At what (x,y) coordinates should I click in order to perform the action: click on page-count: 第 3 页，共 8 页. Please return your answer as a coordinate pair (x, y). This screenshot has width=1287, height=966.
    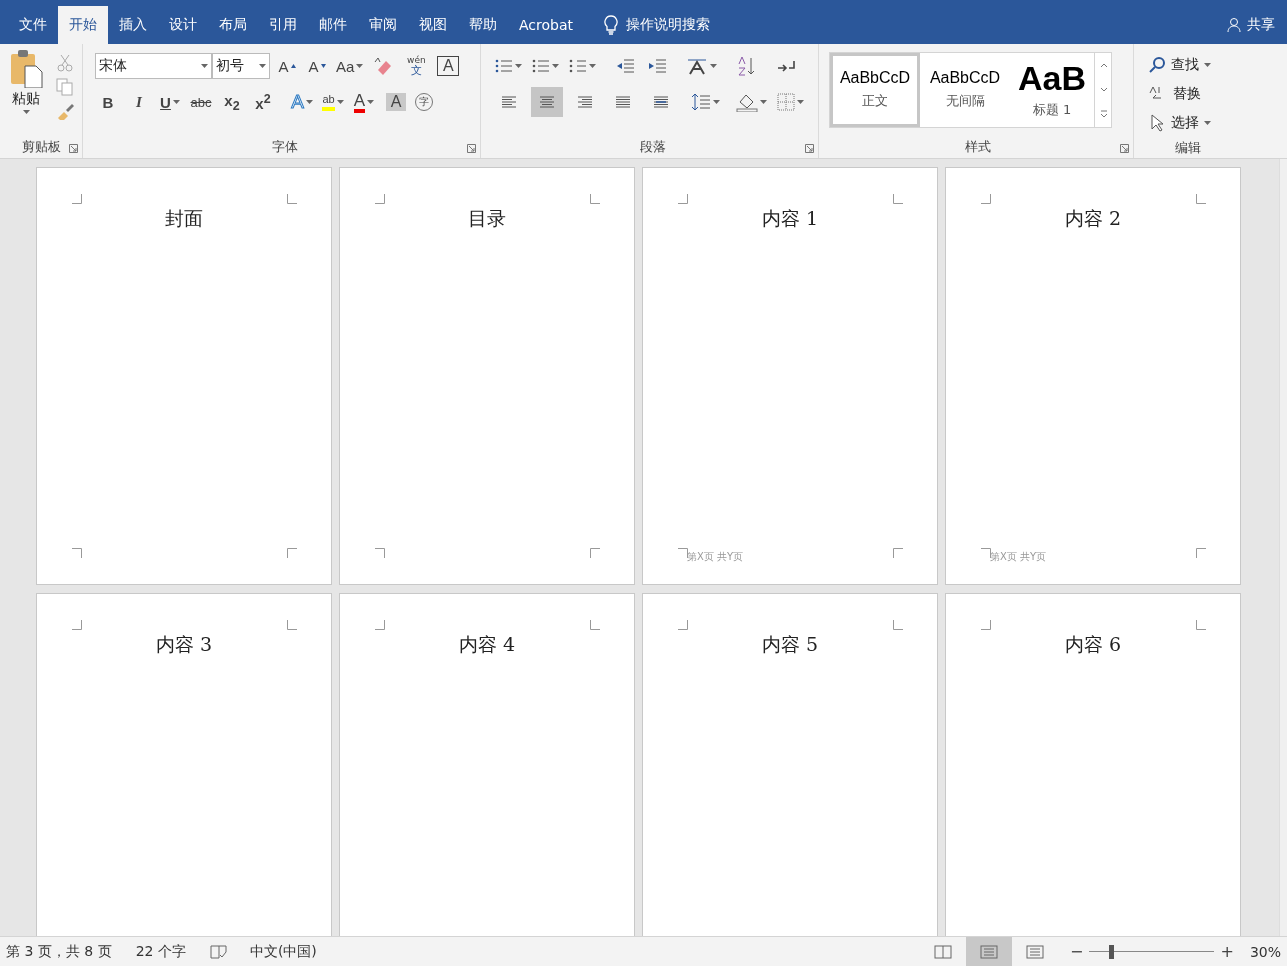
    Looking at the image, I should click on (59, 951).